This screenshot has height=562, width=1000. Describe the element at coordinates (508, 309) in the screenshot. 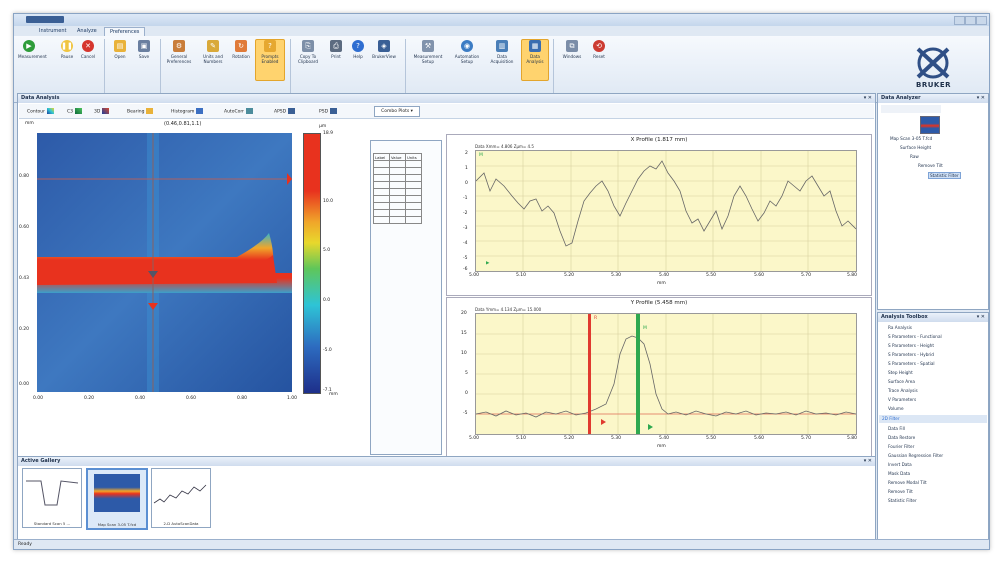

I see `y-profile-readout: Data Ymm= 4.134 Zμm= 15.000` at that location.